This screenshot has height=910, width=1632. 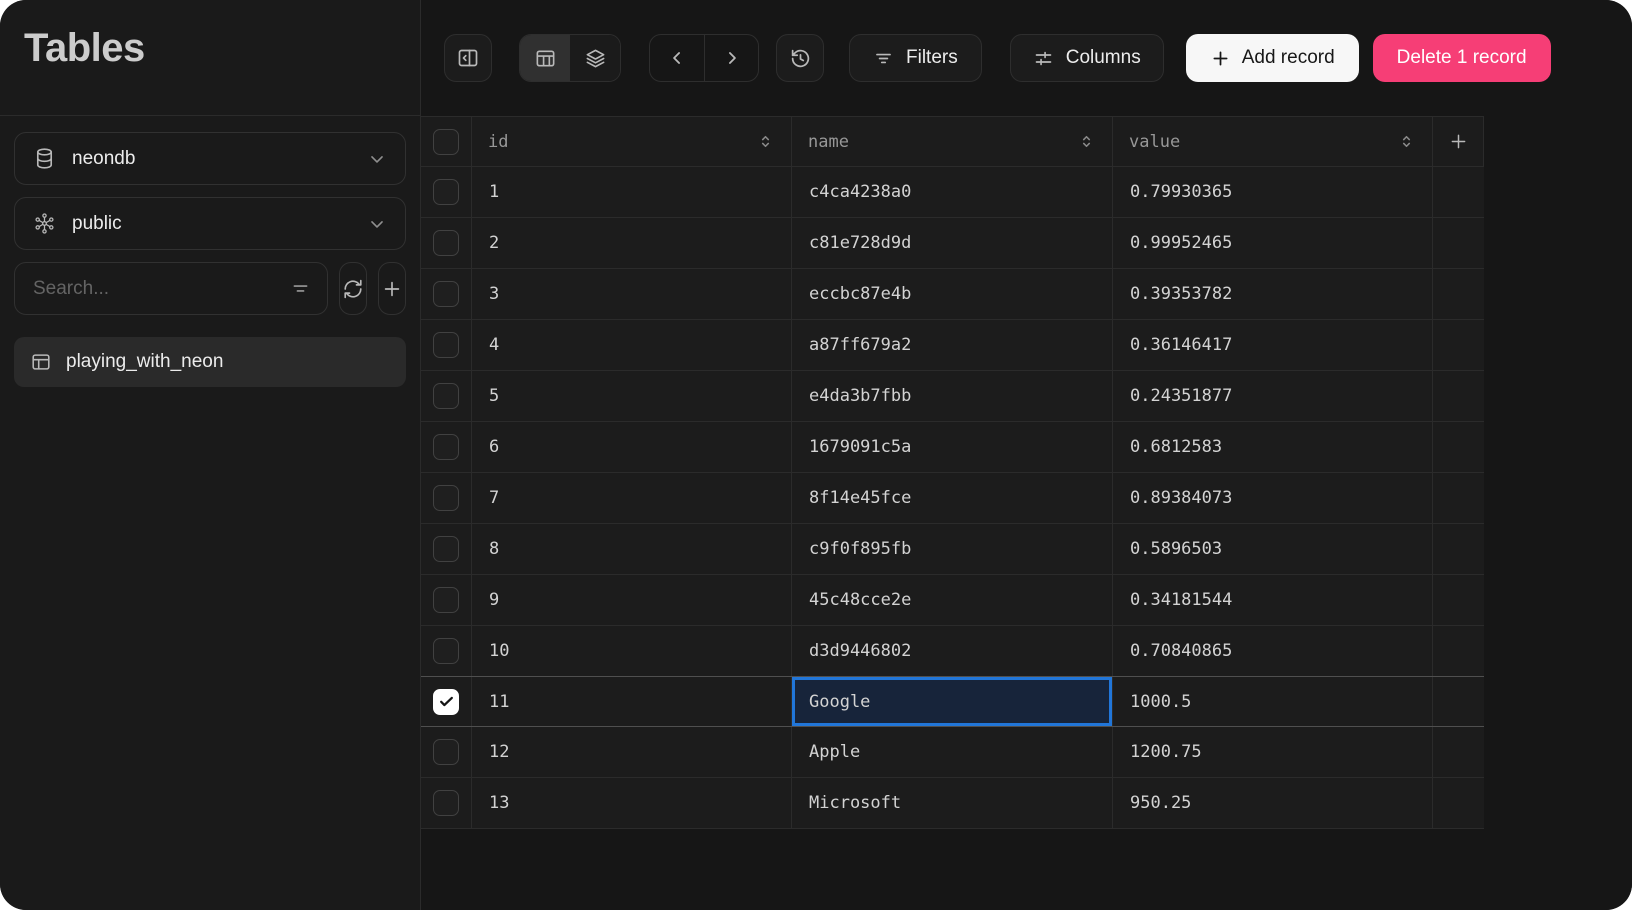 What do you see at coordinates (210, 223) in the screenshot?
I see `schema-select: public` at bounding box center [210, 223].